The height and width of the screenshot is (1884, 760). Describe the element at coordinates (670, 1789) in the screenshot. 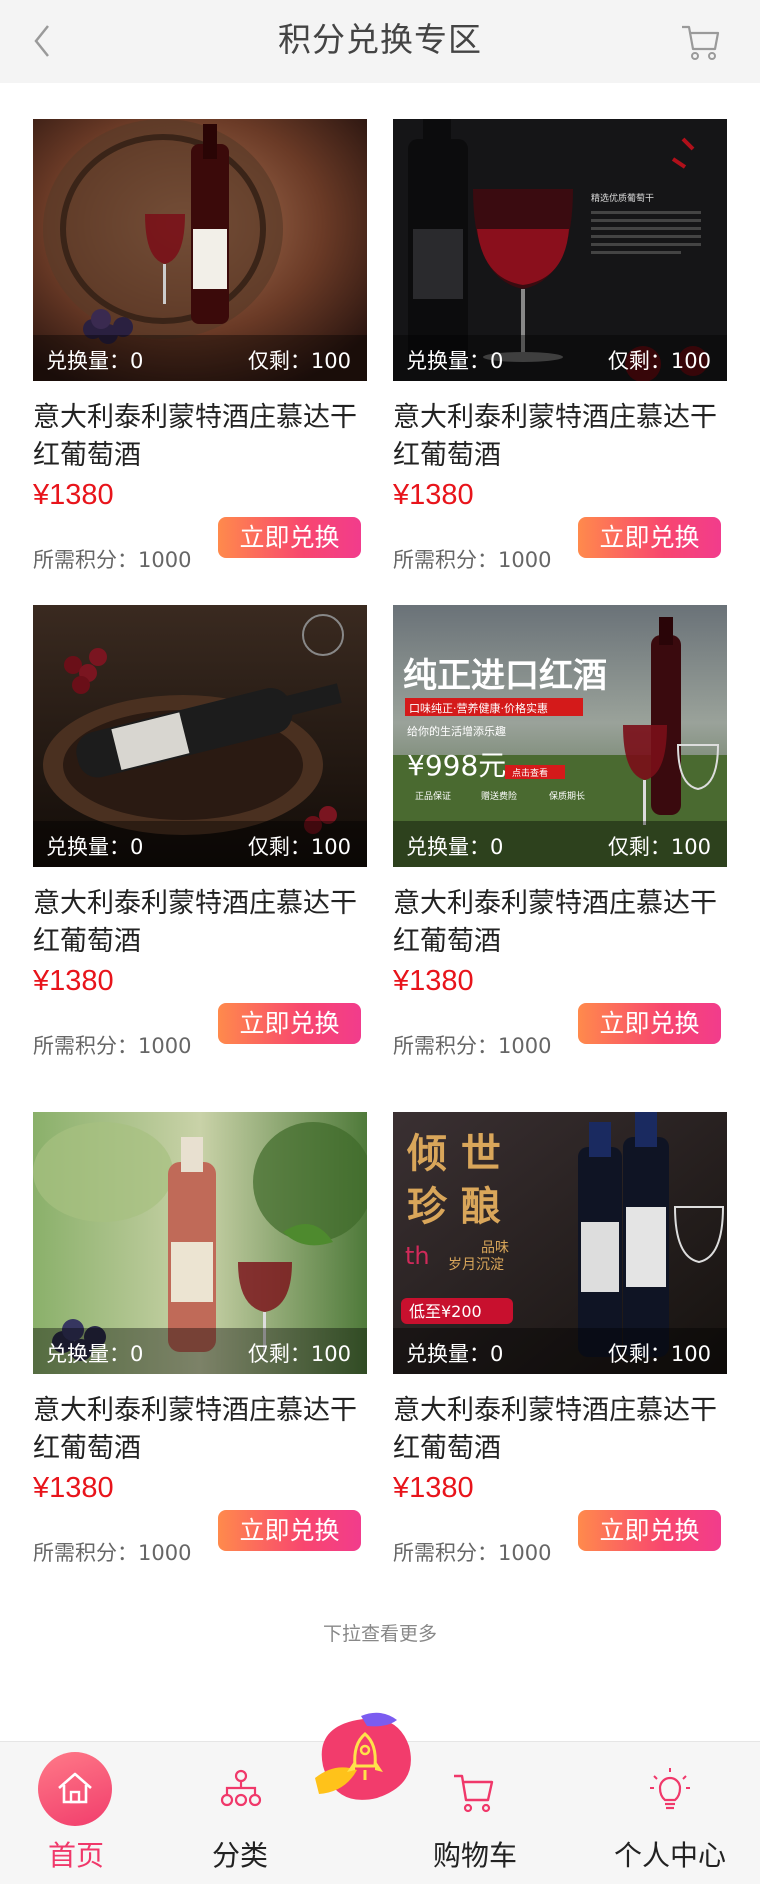

I see `lightbulb-icon` at that location.